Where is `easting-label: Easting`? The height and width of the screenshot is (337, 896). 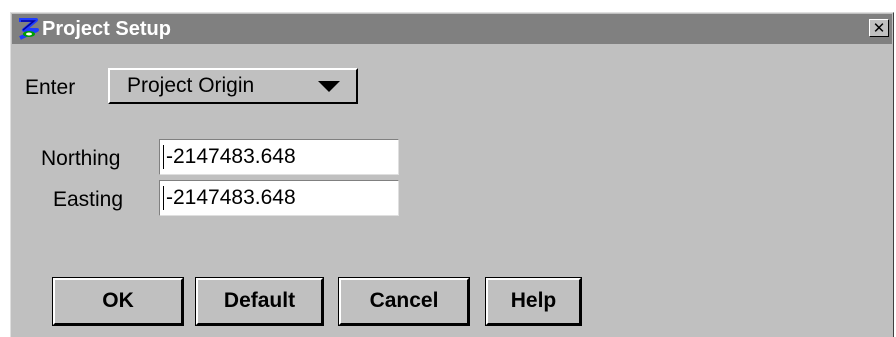 easting-label: Easting is located at coordinates (88, 199).